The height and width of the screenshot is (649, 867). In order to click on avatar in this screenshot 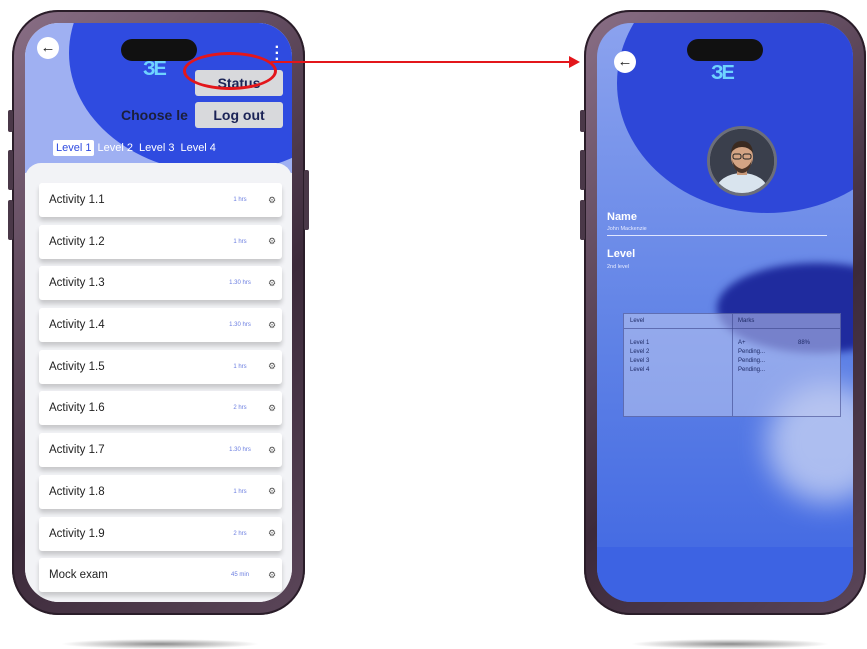, I will do `click(742, 161)`.